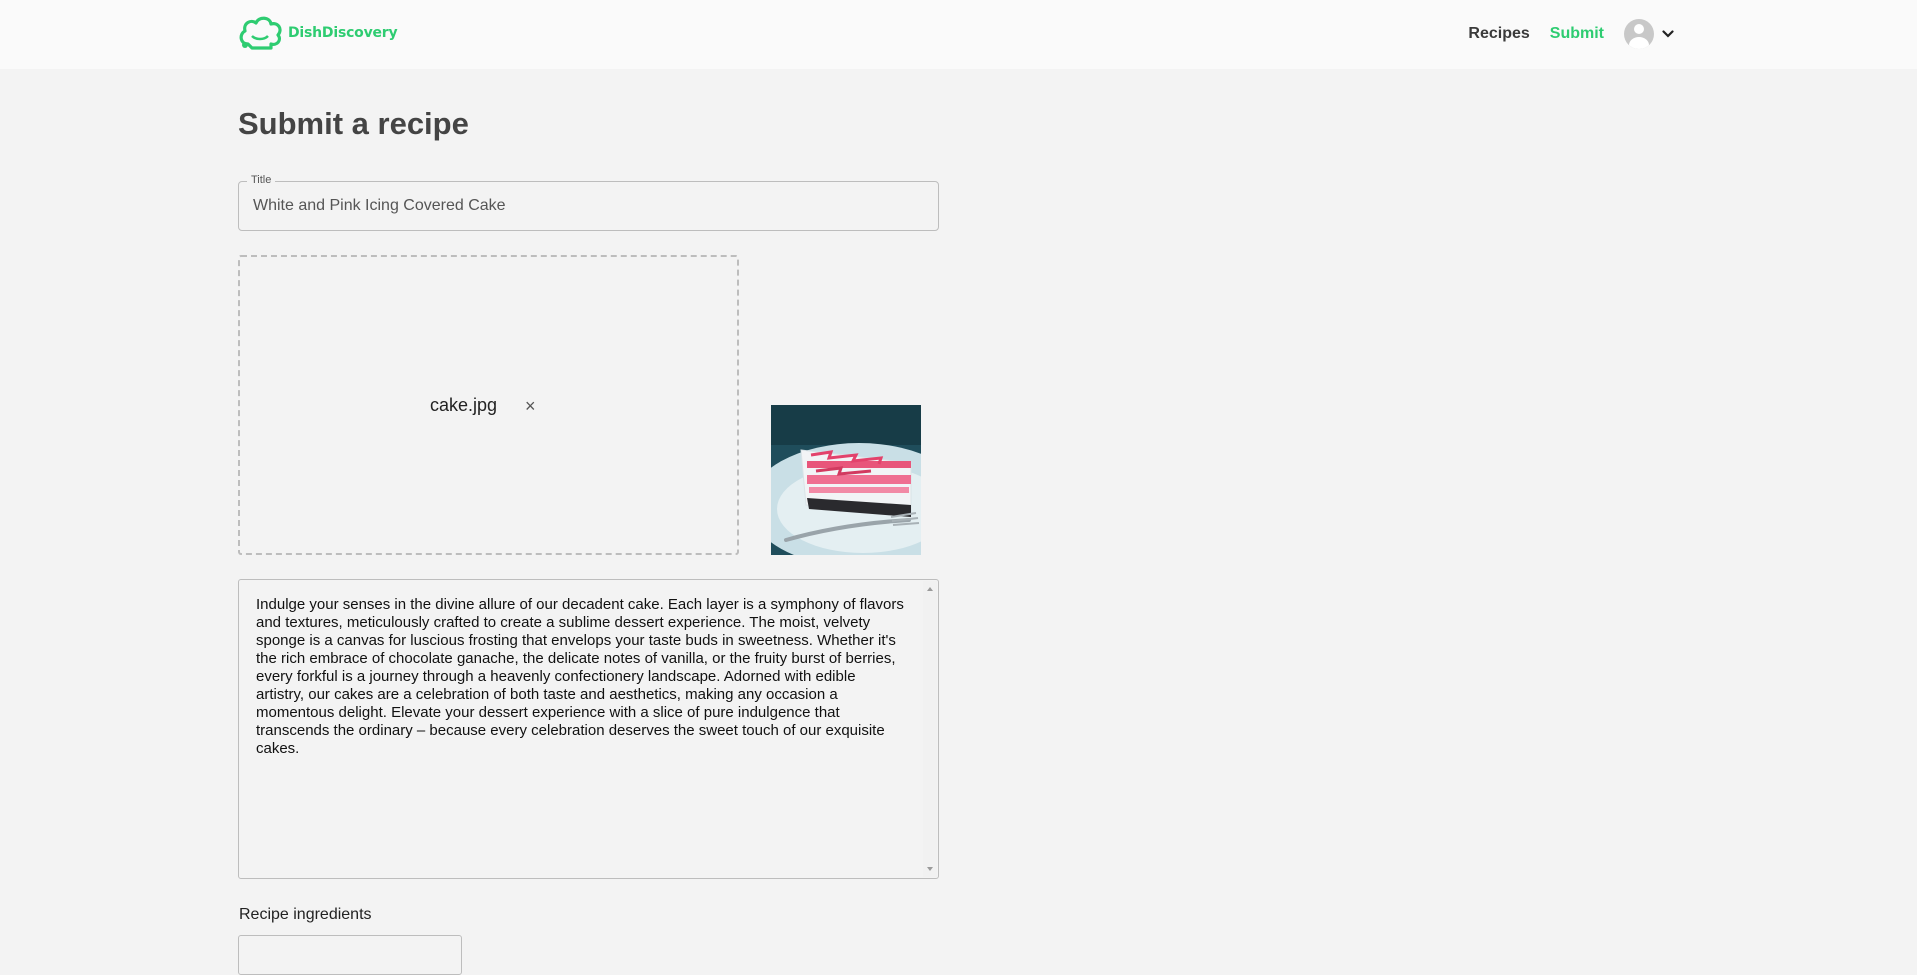 This screenshot has height=975, width=1917. I want to click on nav-link-recipes: Recipes, so click(1498, 34).